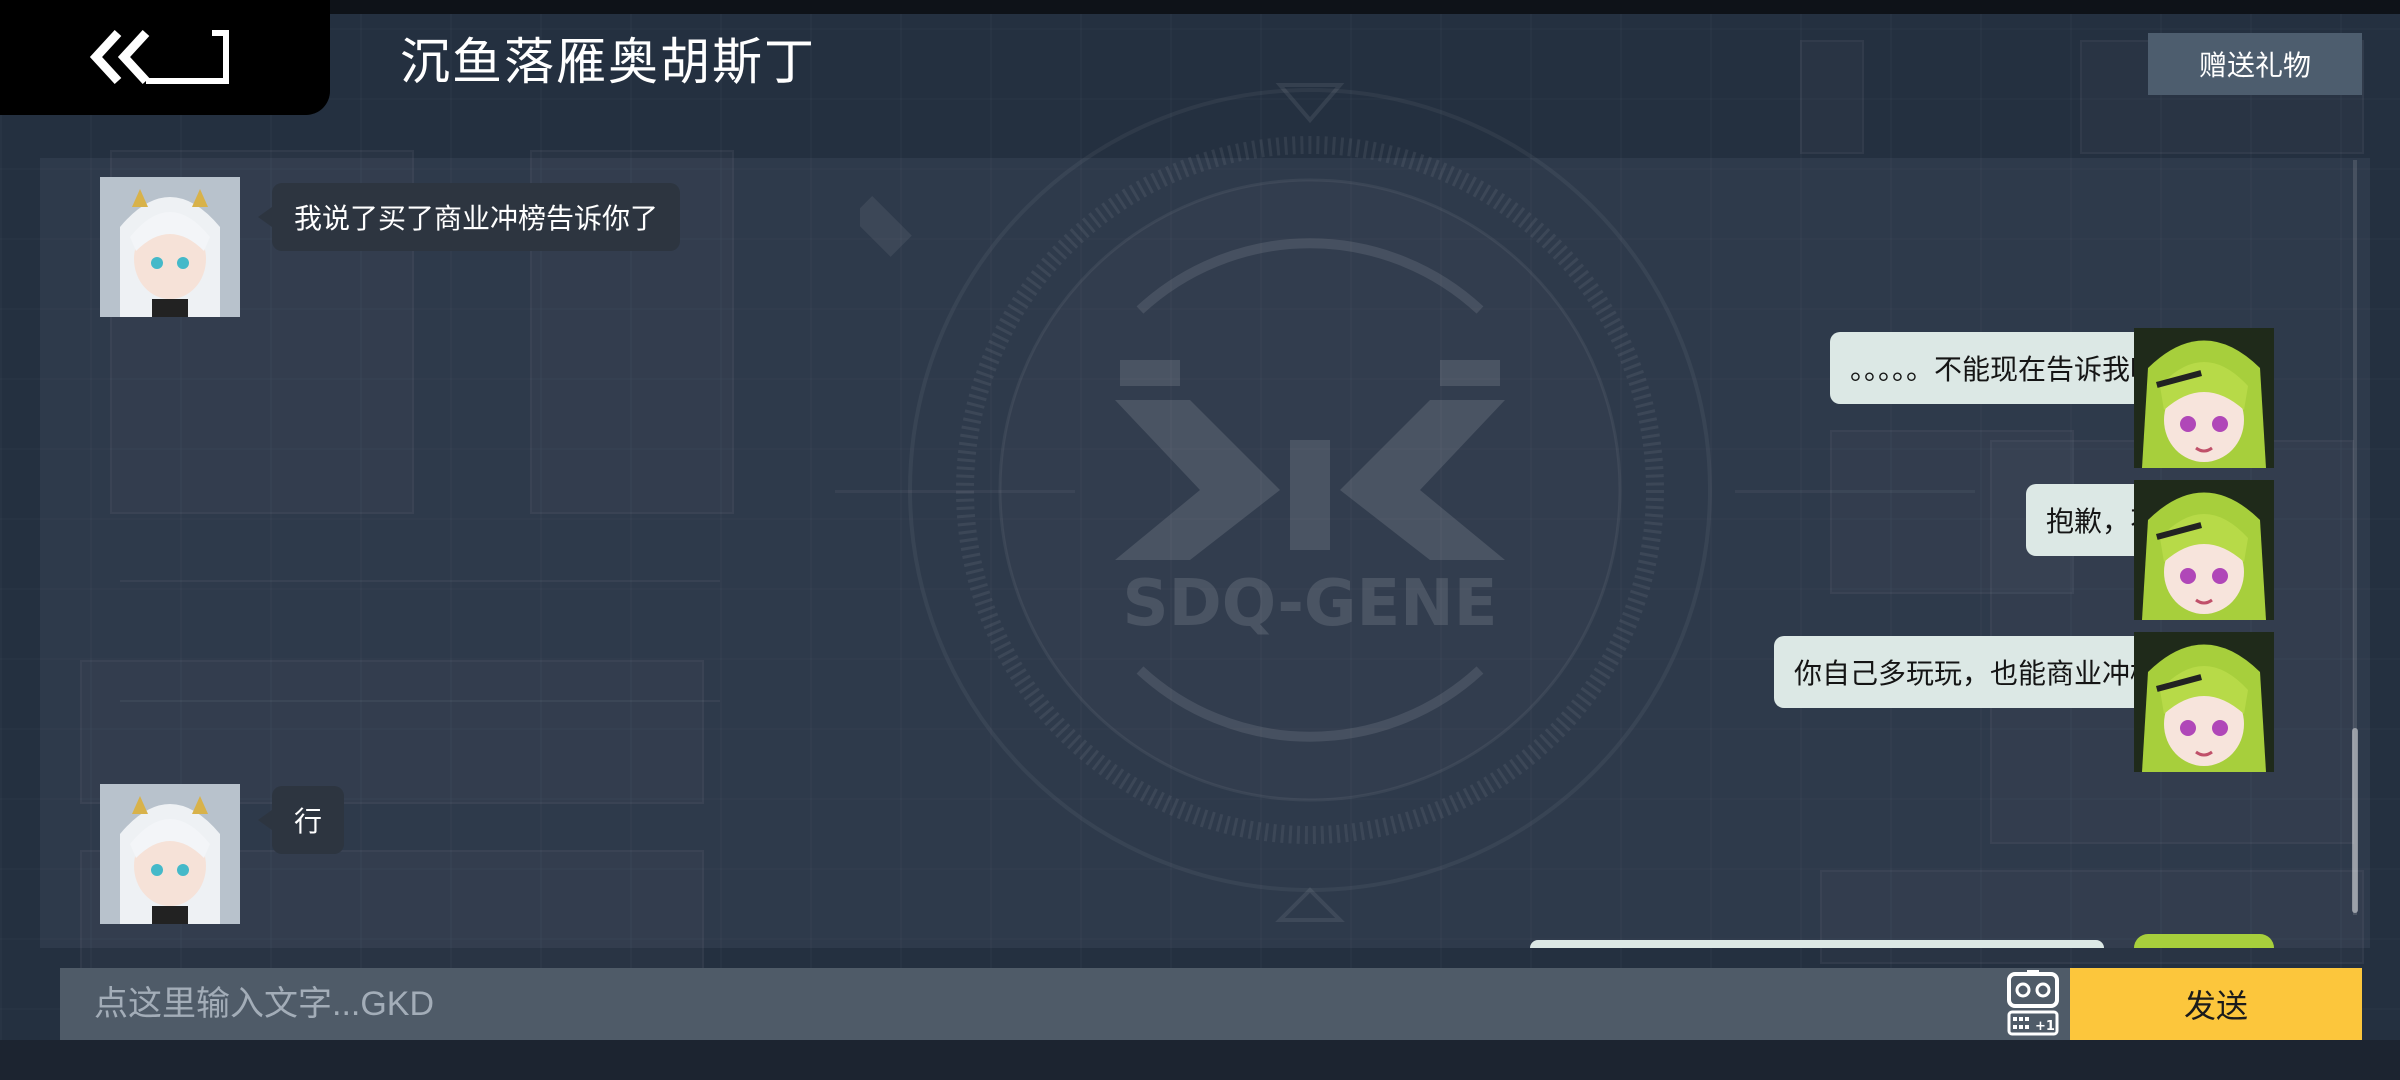 The image size is (2400, 1080). Describe the element at coordinates (1832, 97) in the screenshot. I see `bg-panel` at that location.